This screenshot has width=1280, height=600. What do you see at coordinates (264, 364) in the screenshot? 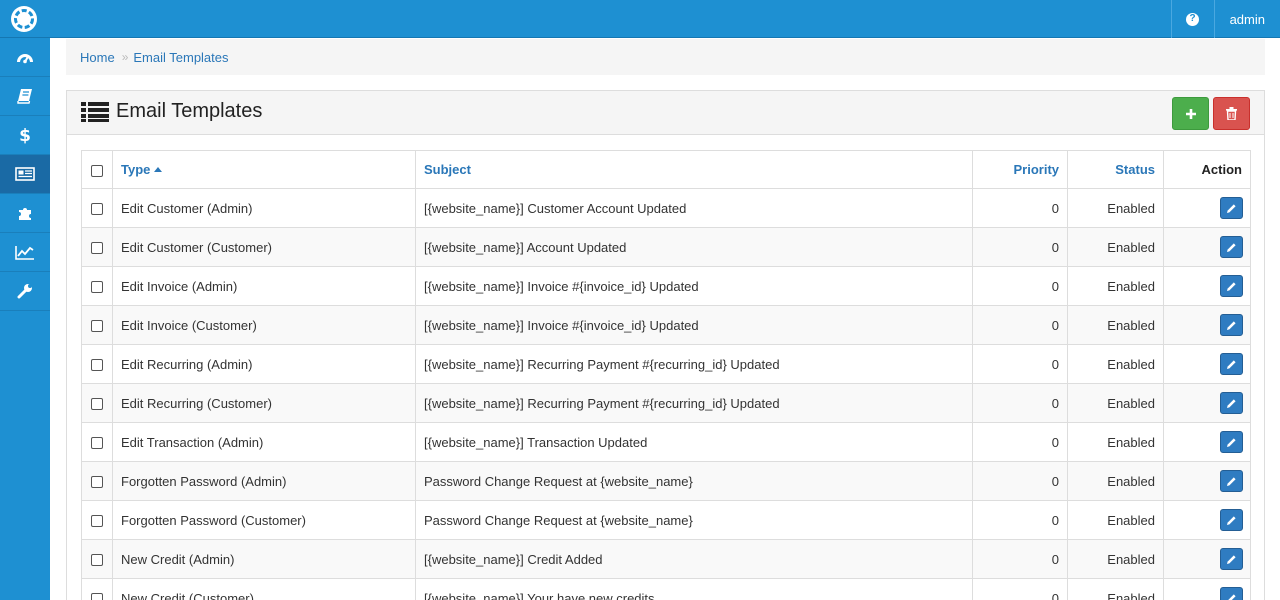
I see `cell-type: Edit Recurring (Admin)` at bounding box center [264, 364].